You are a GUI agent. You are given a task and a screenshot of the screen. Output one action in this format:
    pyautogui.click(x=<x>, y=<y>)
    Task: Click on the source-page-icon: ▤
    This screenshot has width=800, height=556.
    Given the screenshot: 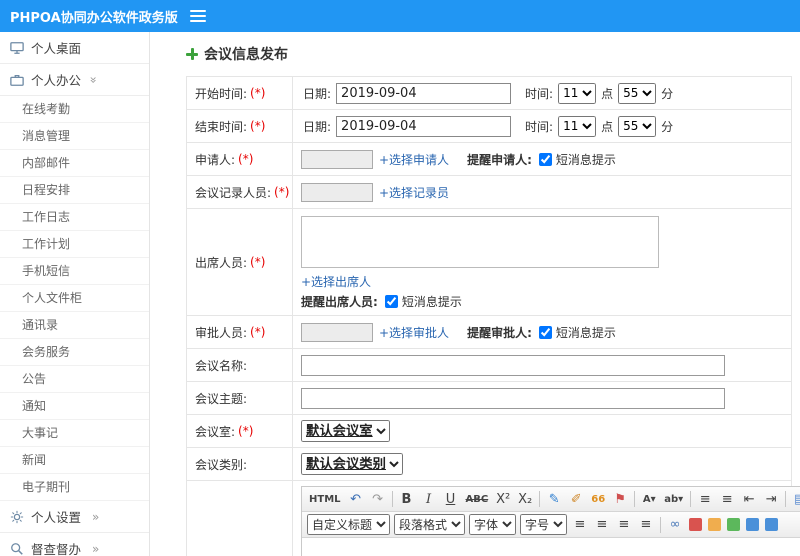 What is the action you would take?
    pyautogui.click(x=795, y=499)
    